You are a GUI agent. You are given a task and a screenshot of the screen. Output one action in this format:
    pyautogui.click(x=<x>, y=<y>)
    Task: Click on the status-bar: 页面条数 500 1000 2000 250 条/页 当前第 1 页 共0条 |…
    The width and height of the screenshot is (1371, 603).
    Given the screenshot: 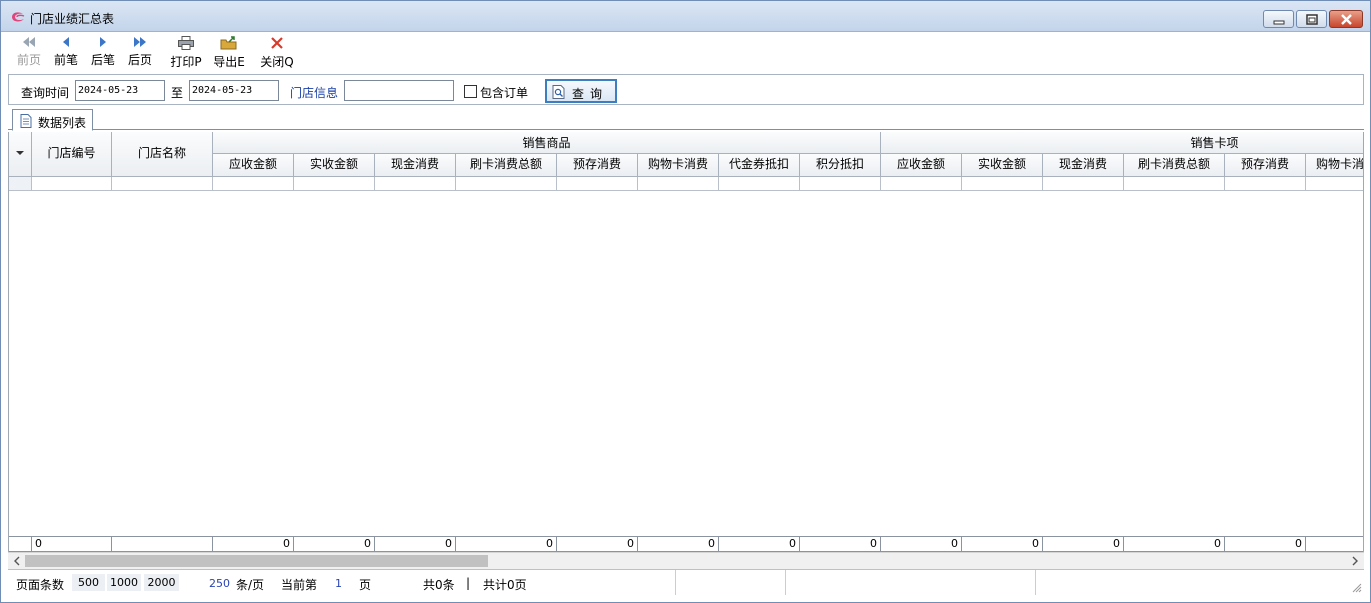 What is the action you would take?
    pyautogui.click(x=686, y=582)
    